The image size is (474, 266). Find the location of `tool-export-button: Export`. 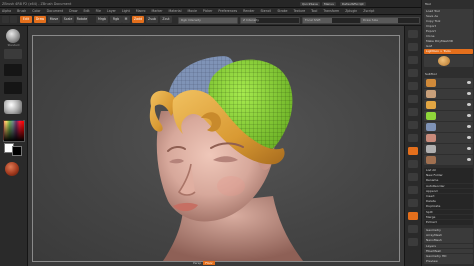

tool-export-button: Export is located at coordinates (448, 31).